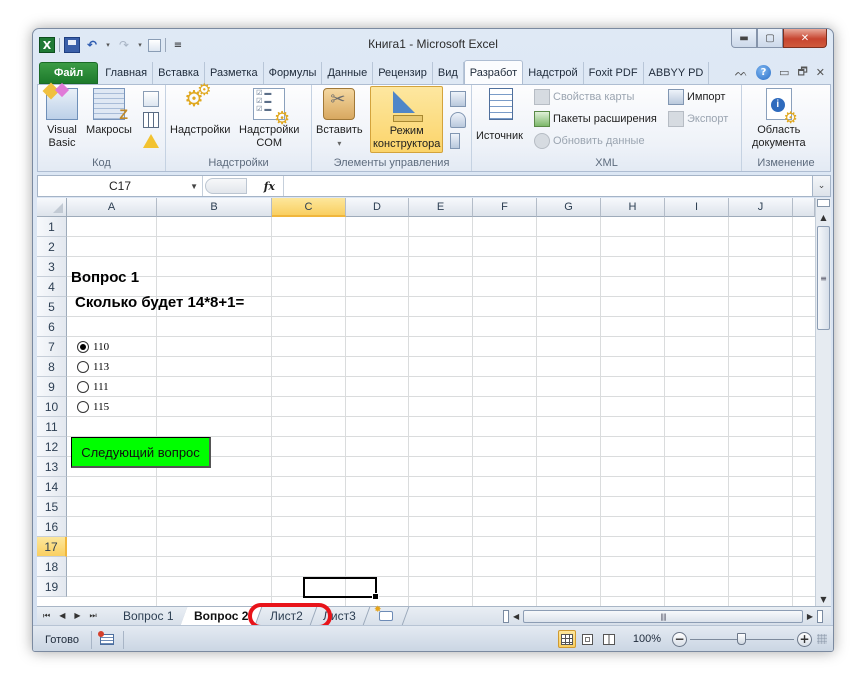 The height and width of the screenshot is (685, 866). What do you see at coordinates (810, 616) in the screenshot?
I see `scroll-right-icon: ▶` at bounding box center [810, 616].